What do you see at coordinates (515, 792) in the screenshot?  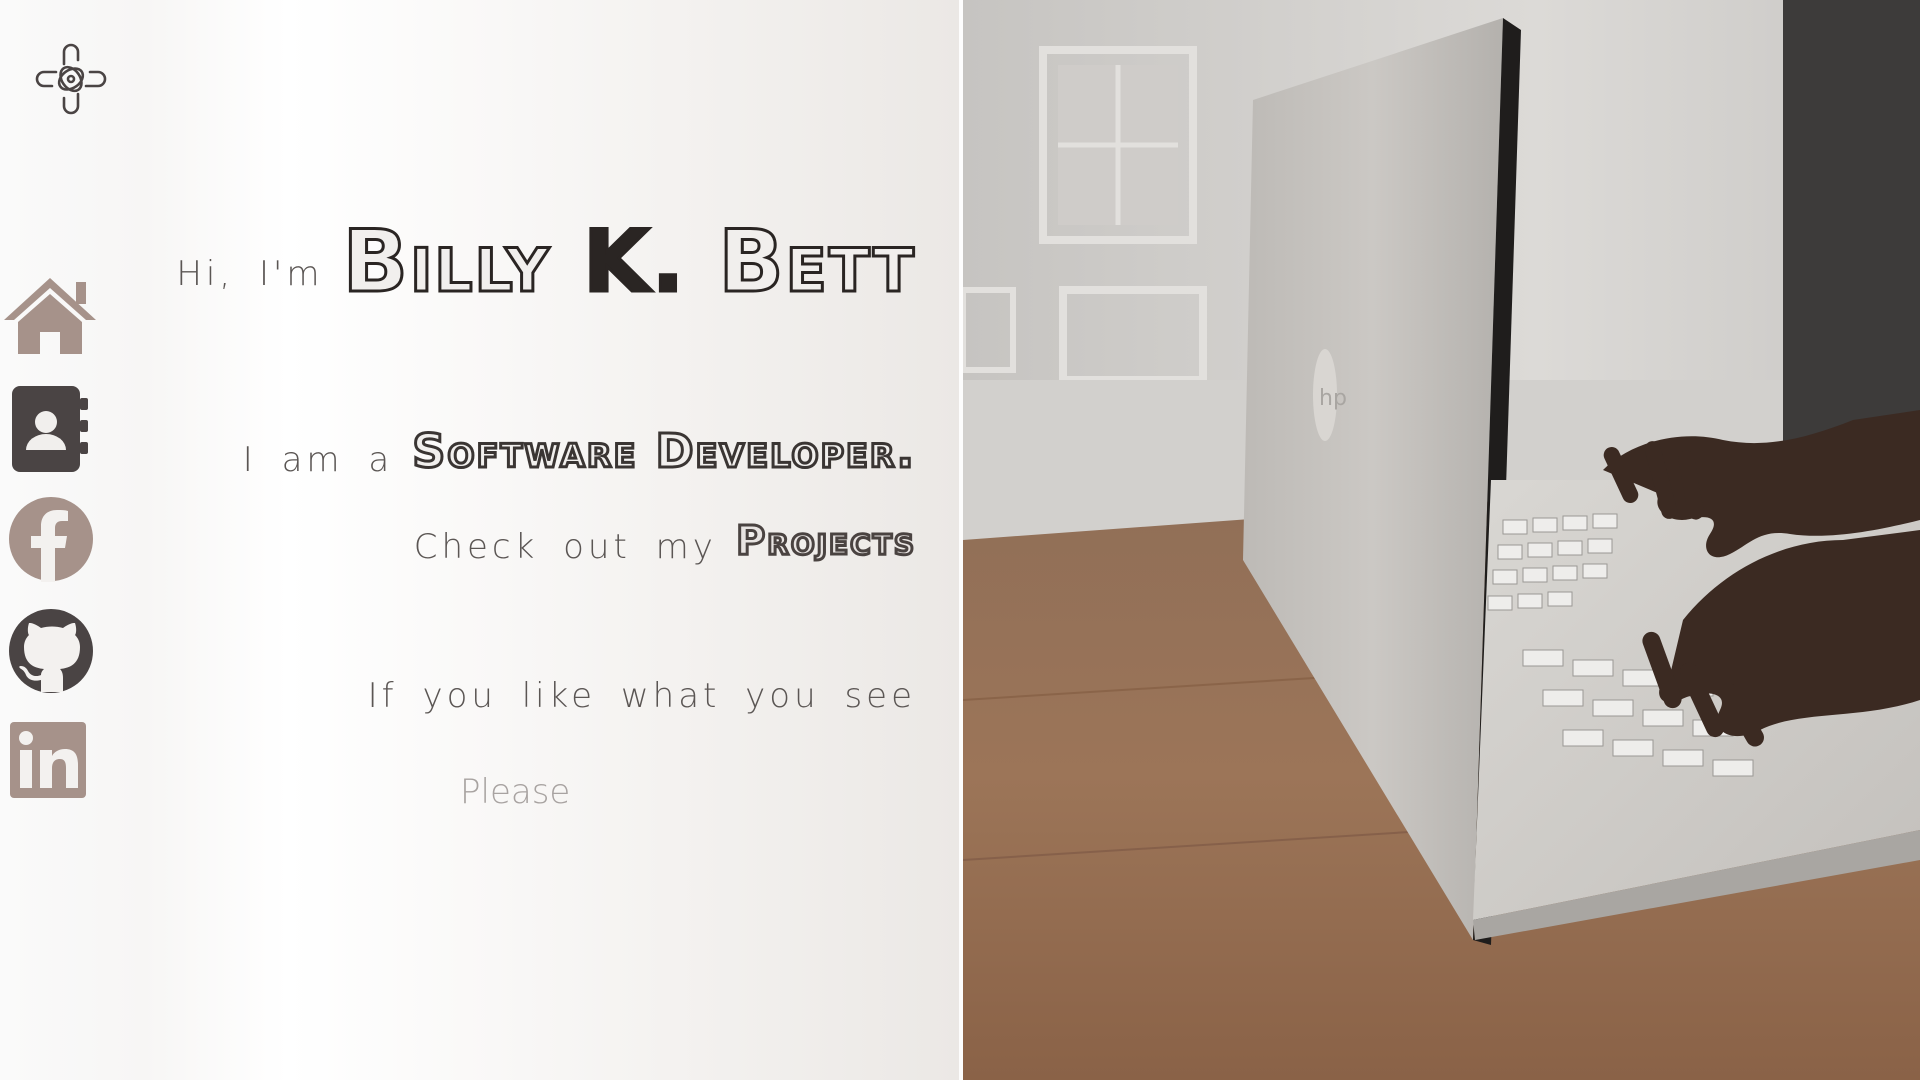 I see `please-text: Please` at bounding box center [515, 792].